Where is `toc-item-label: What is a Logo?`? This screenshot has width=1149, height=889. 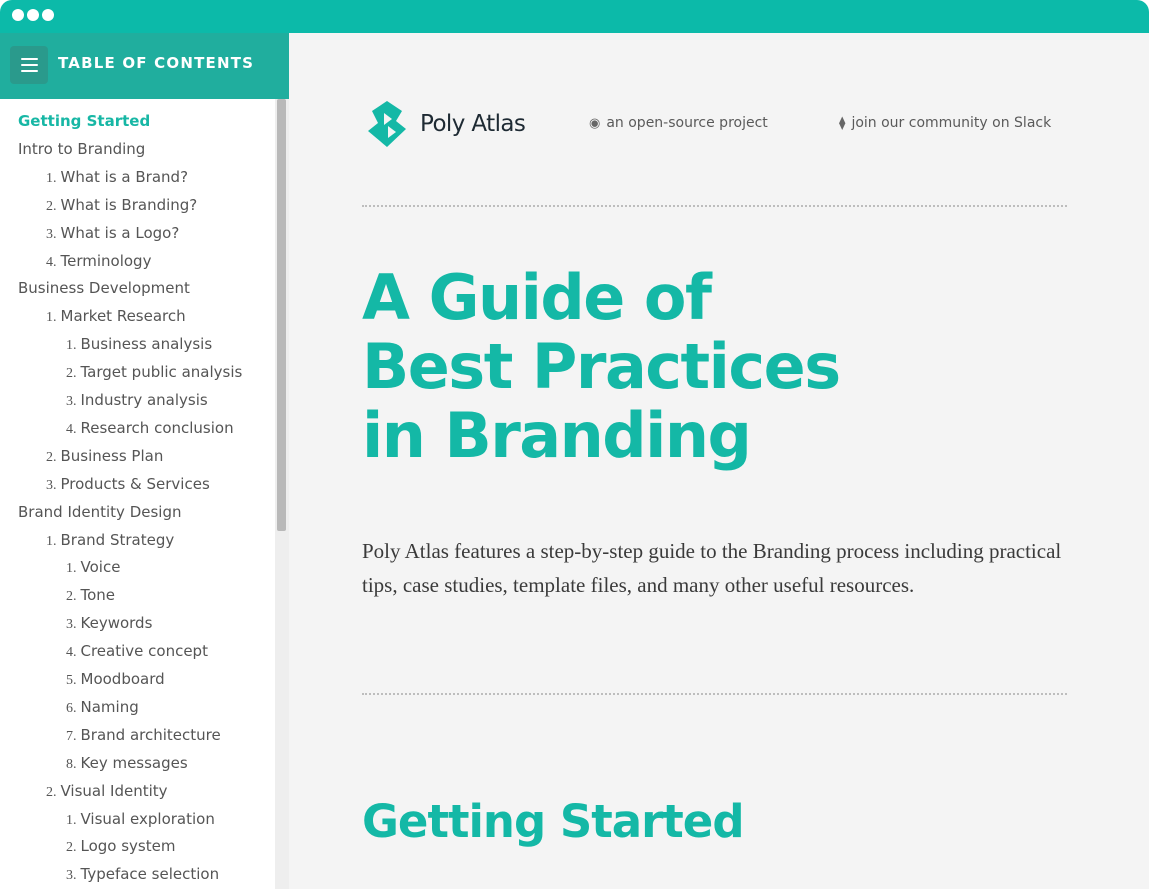 toc-item-label: What is a Logo? is located at coordinates (120, 233).